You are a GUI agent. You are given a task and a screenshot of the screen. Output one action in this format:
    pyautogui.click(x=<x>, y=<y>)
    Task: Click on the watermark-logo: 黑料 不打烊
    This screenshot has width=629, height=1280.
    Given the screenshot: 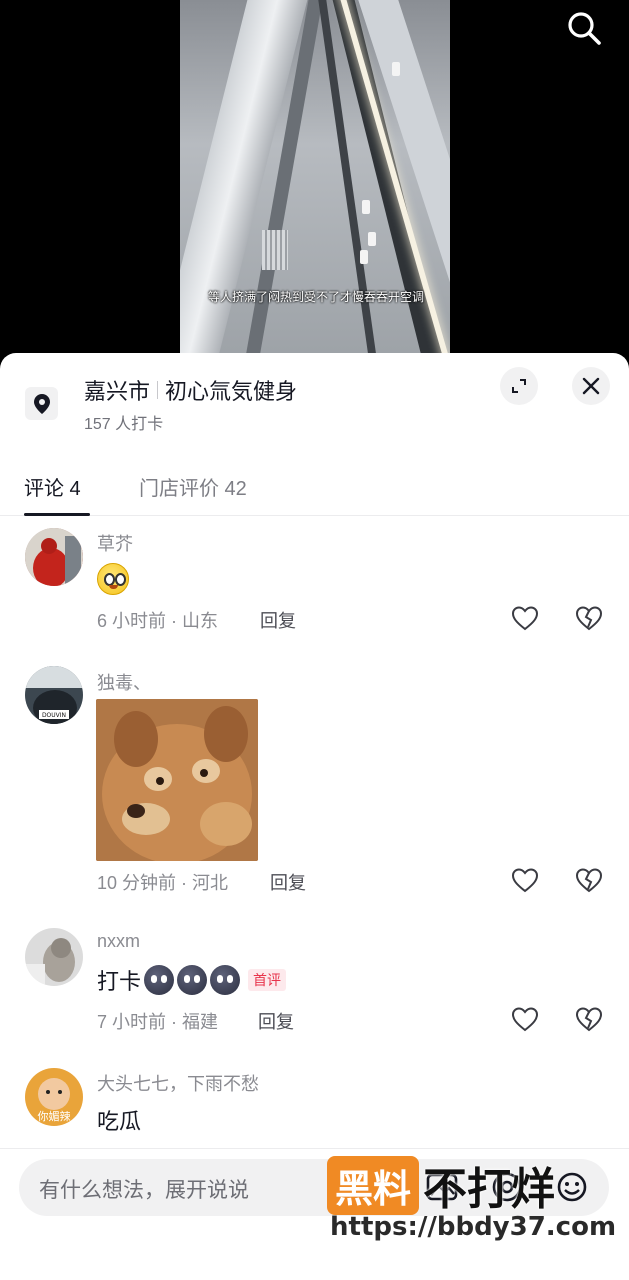 What is the action you would take?
    pyautogui.click(x=441, y=1185)
    